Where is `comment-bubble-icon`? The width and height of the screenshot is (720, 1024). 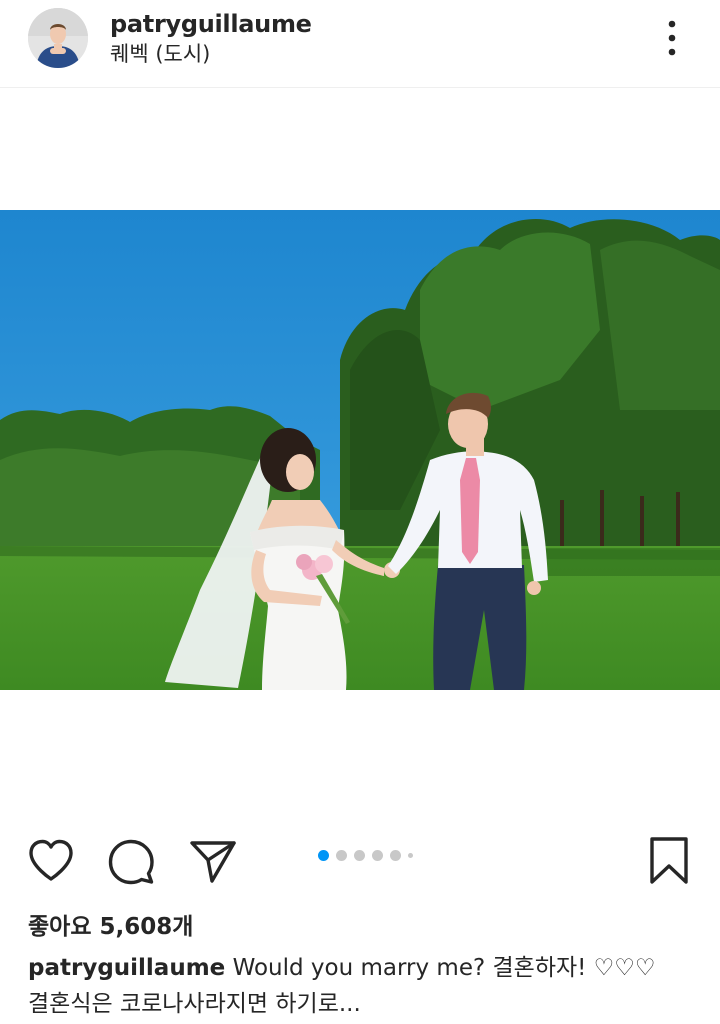
comment-bubble-icon is located at coordinates (131, 862).